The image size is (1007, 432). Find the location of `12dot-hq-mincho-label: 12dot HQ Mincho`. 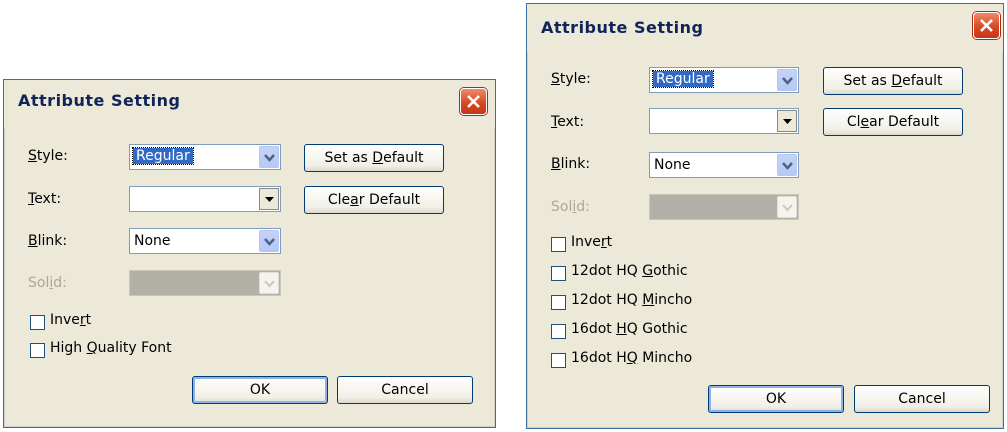

12dot-hq-mincho-label: 12dot HQ Mincho is located at coordinates (631, 300).